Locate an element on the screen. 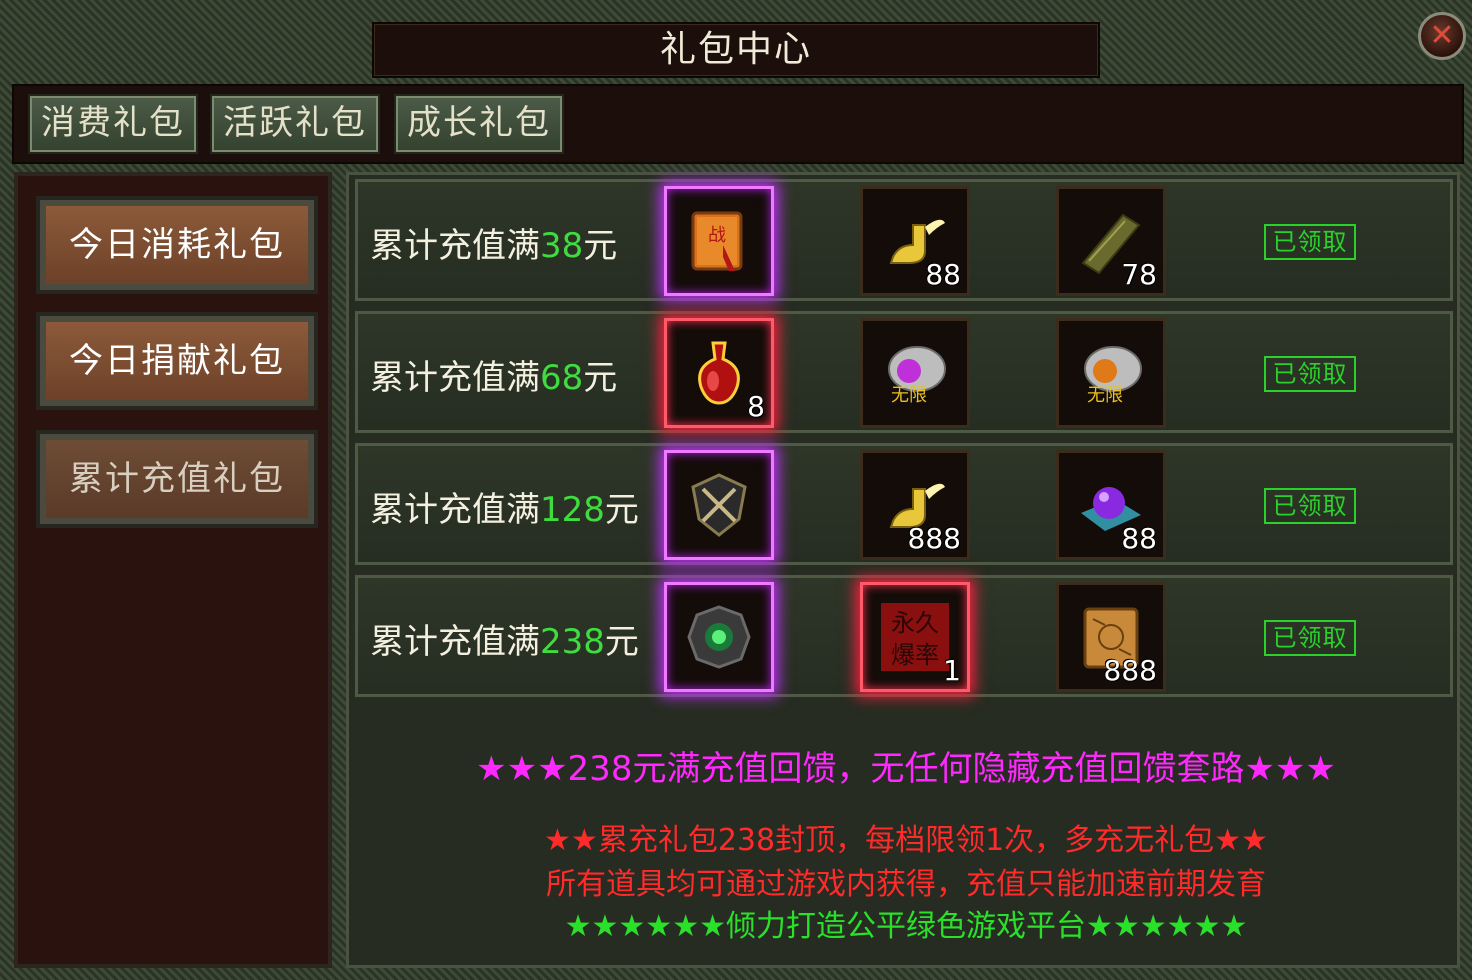  permanent-drop-rate-icon: 永久 爆率 is located at coordinates (915, 637).